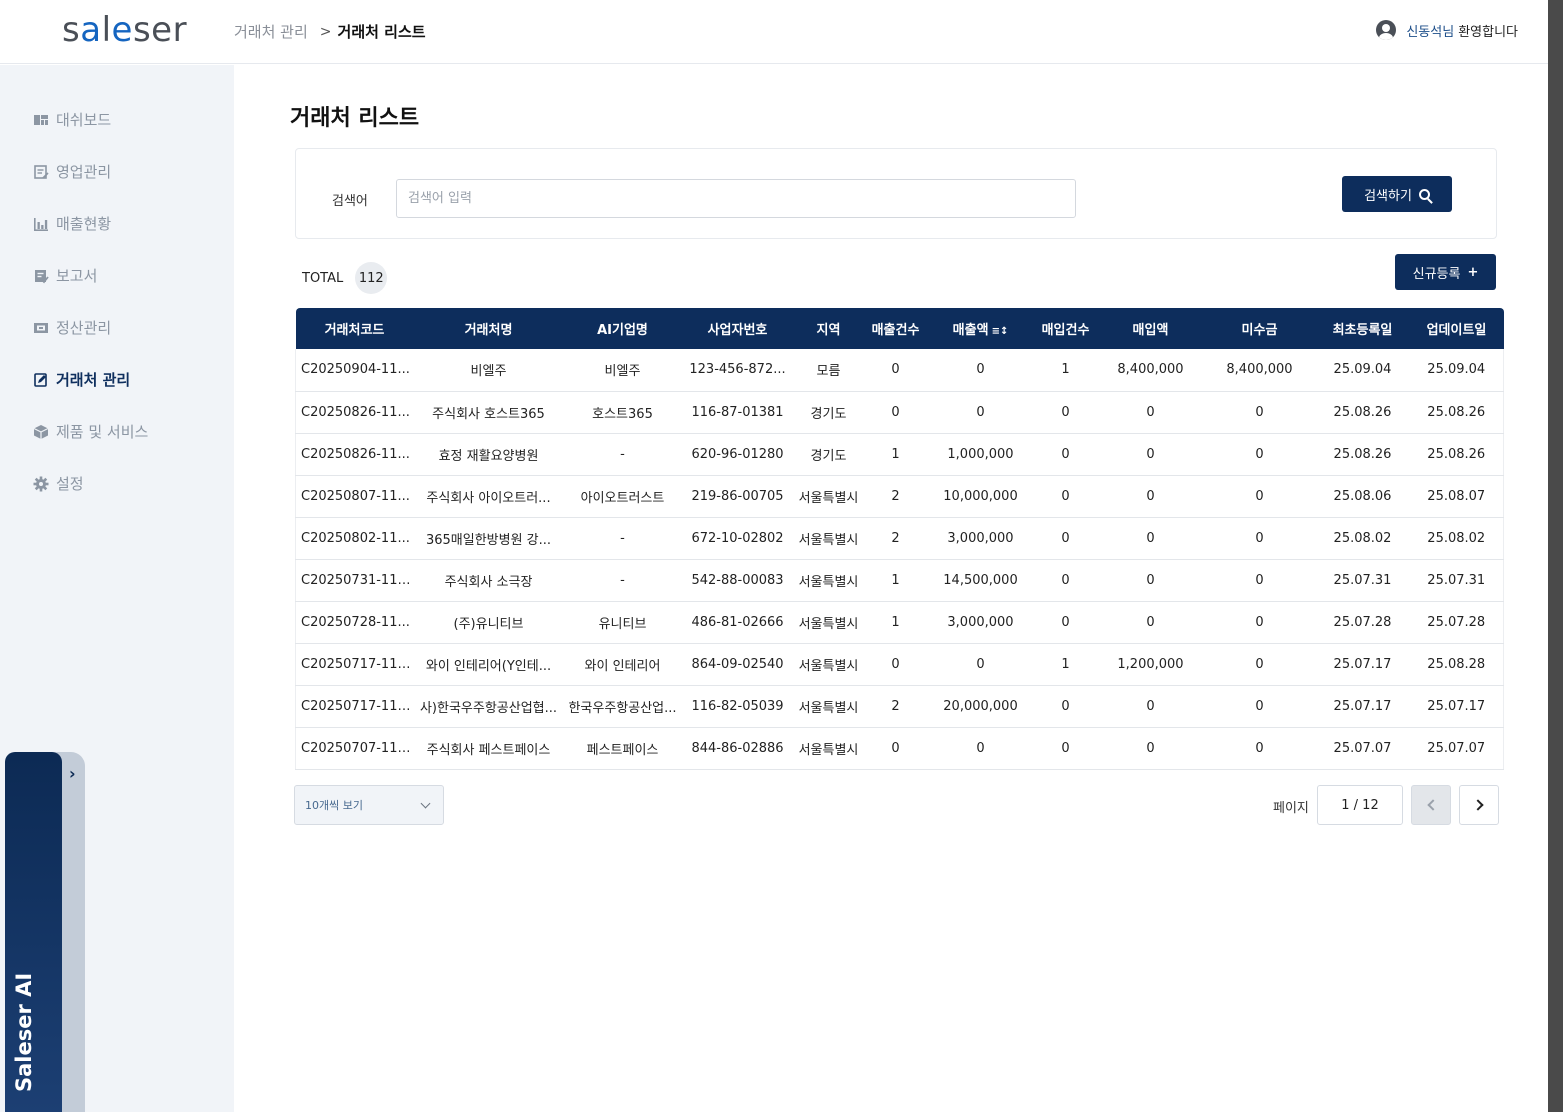 Image resolution: width=1563 pixels, height=1112 pixels. Describe the element at coordinates (369, 805) in the screenshot. I see `page-size-select: 10개씩 보기` at that location.